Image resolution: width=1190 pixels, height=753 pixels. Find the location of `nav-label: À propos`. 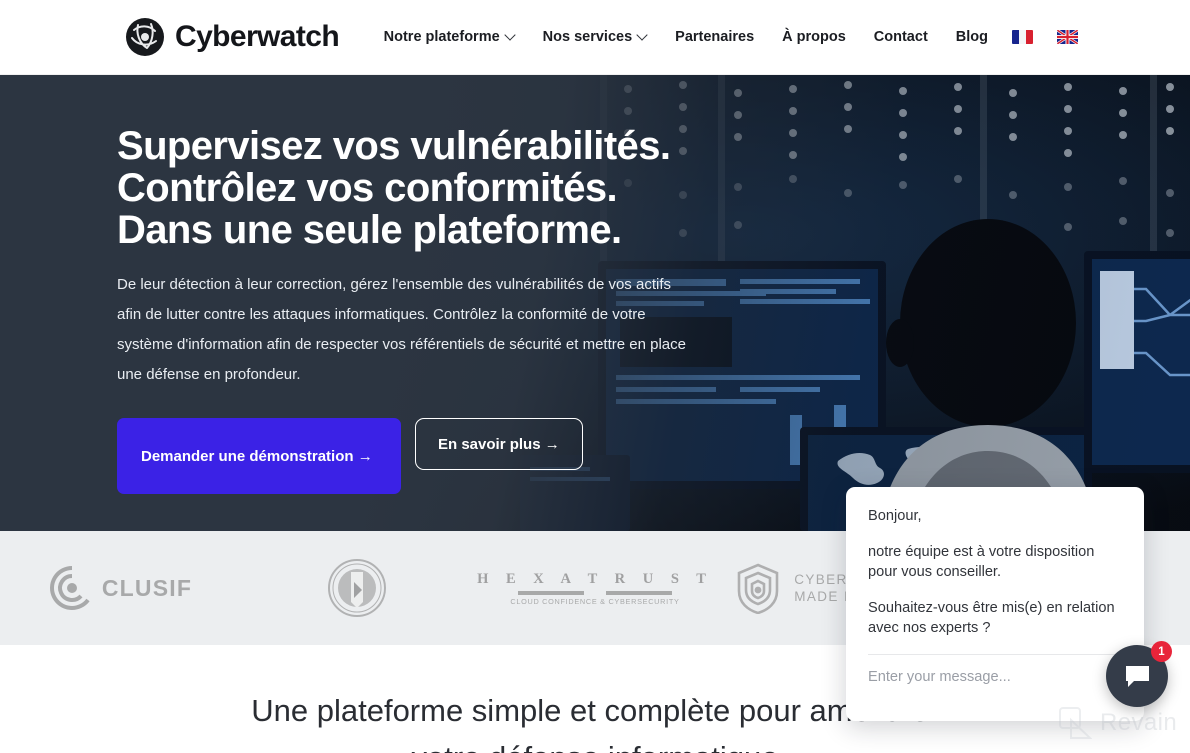

nav-label: À propos is located at coordinates (814, 37).